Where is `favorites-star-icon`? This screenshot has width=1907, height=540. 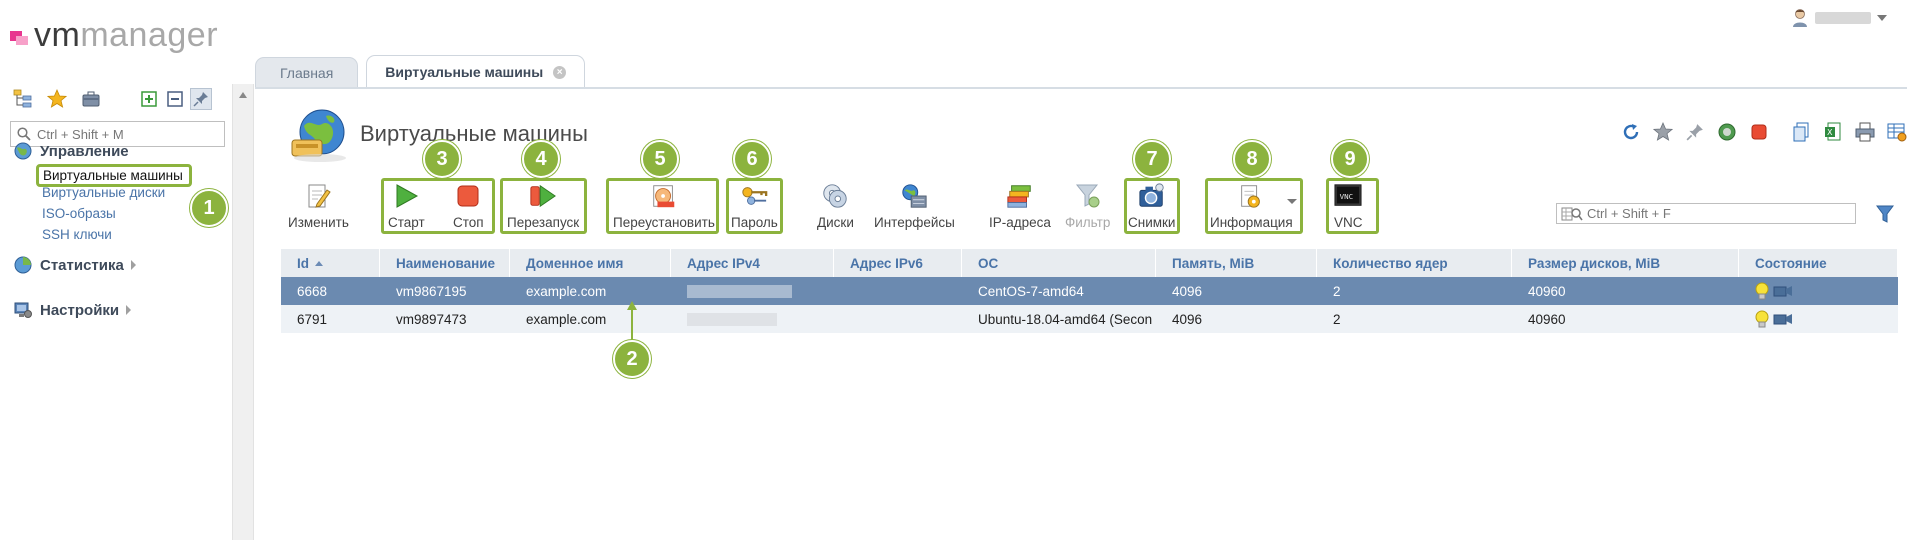 favorites-star-icon is located at coordinates (57, 99).